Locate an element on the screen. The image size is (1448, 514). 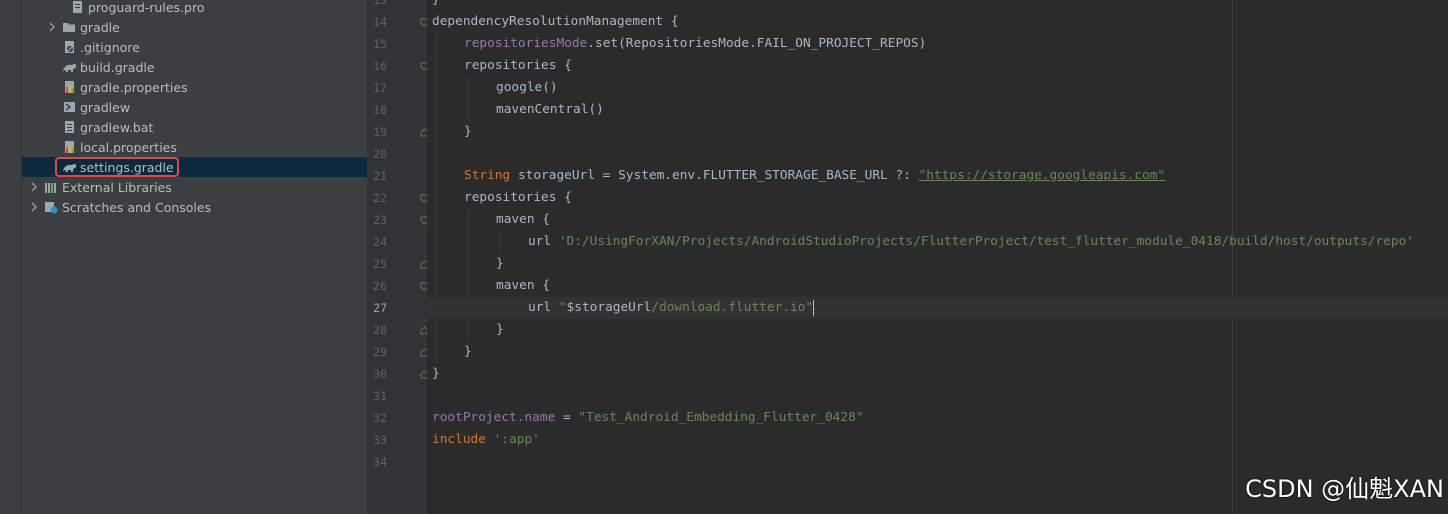
code-string: "Test_Android_Embedding_Flutter_0428" is located at coordinates (721, 417).